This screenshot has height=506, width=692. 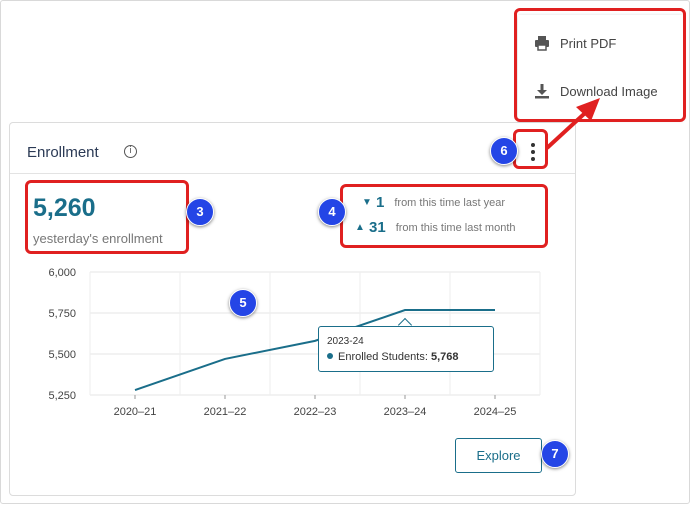 What do you see at coordinates (555, 454) in the screenshot?
I see `step-badge-7: 7` at bounding box center [555, 454].